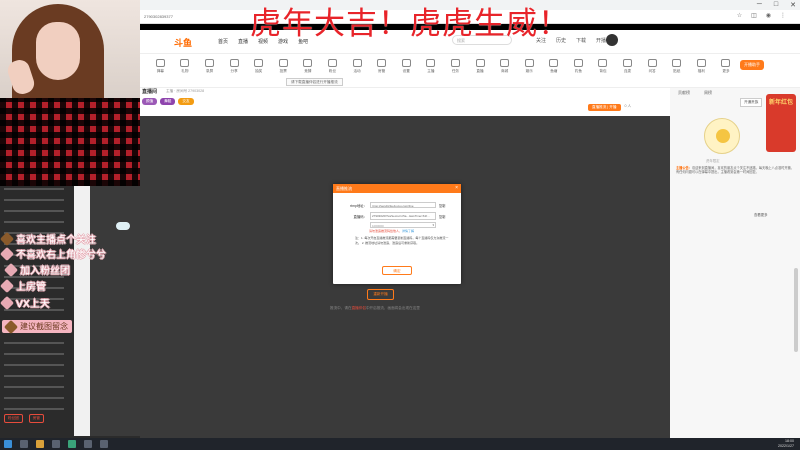  I want to click on nav-item: 直播, so click(243, 41).